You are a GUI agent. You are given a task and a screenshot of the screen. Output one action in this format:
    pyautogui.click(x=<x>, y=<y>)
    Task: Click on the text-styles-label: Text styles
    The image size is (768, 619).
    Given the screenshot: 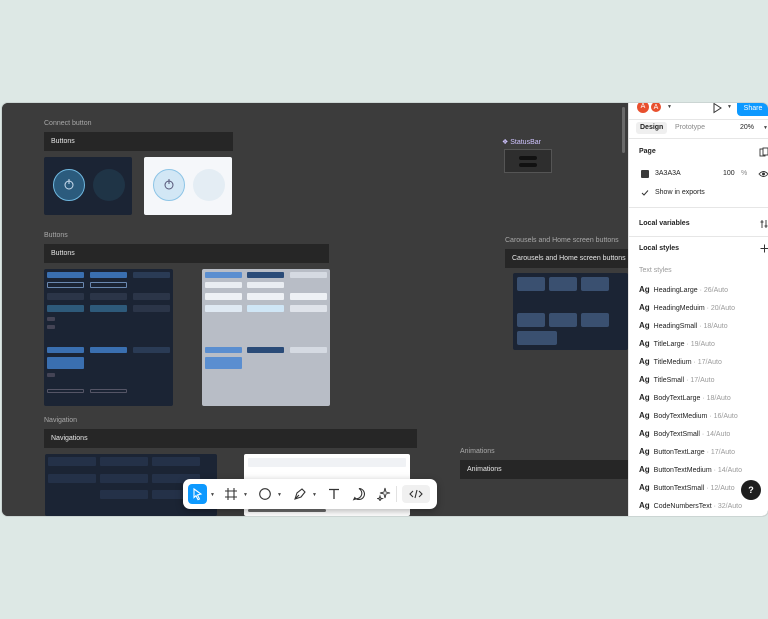 What is the action you would take?
    pyautogui.click(x=655, y=270)
    